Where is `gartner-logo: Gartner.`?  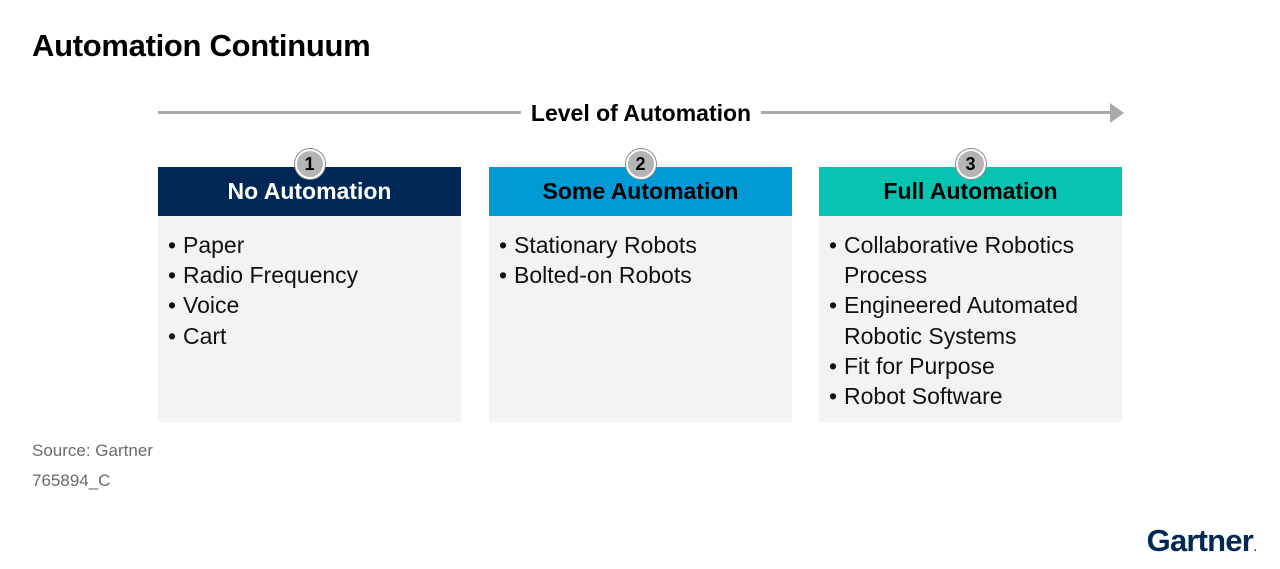 gartner-logo: Gartner. is located at coordinates (1201, 545).